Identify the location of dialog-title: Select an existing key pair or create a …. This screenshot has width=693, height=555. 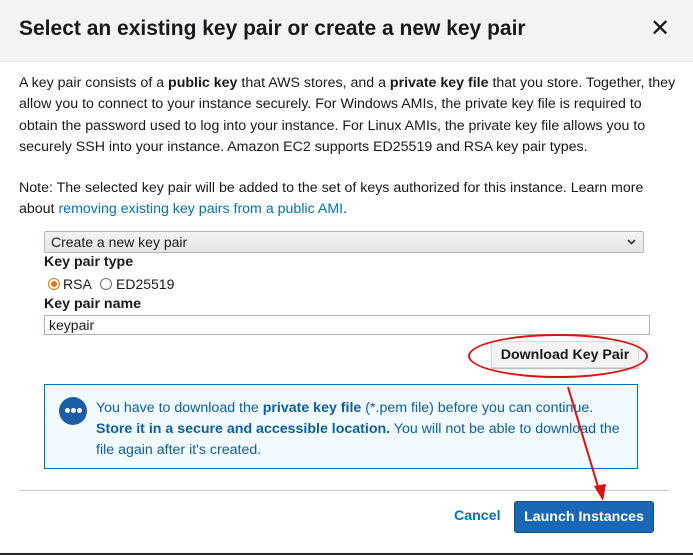
(272, 28).